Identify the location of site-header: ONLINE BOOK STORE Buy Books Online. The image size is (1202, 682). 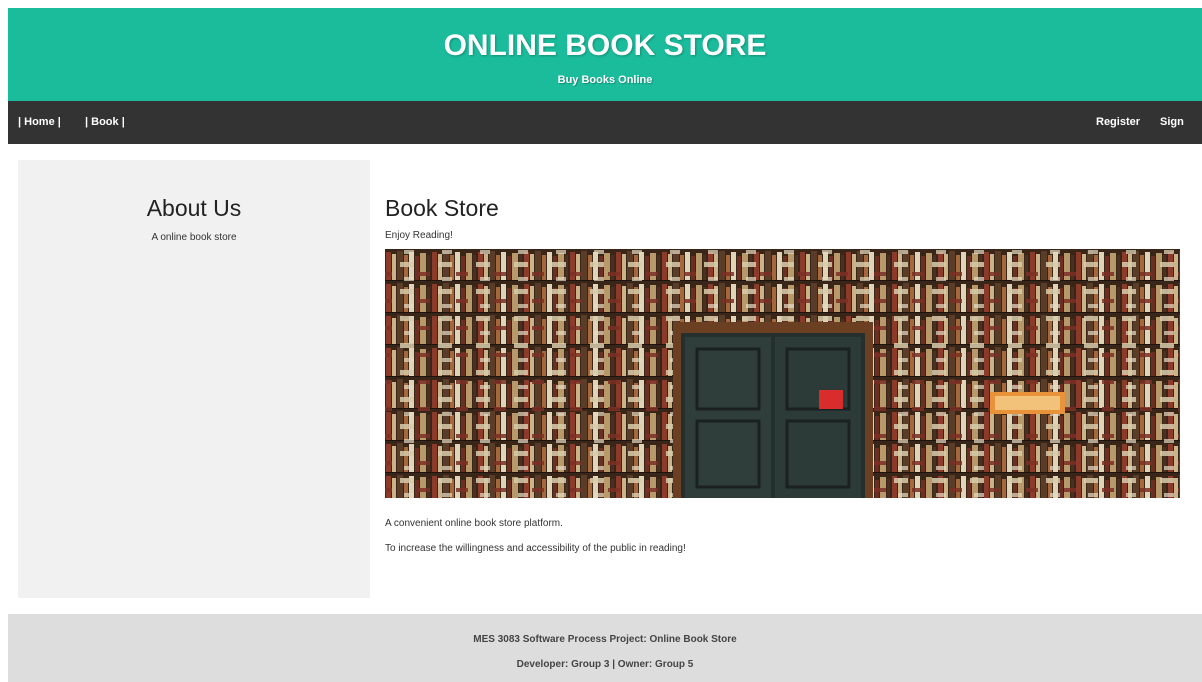
(605, 54).